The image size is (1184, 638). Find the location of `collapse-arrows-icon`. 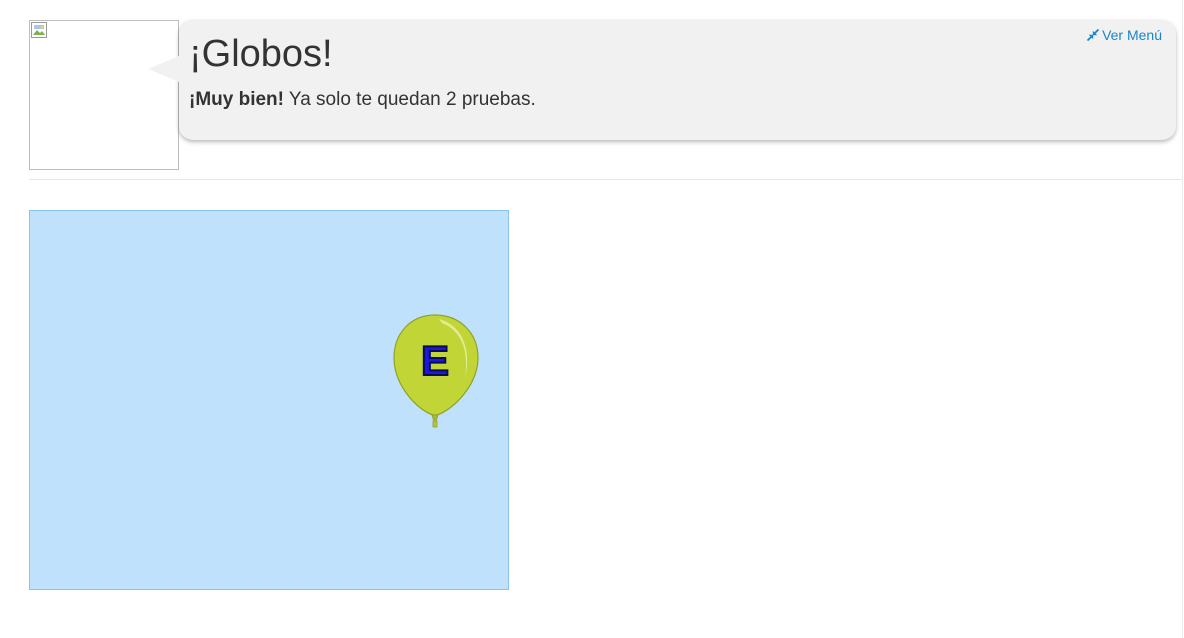

collapse-arrows-icon is located at coordinates (1093, 35).